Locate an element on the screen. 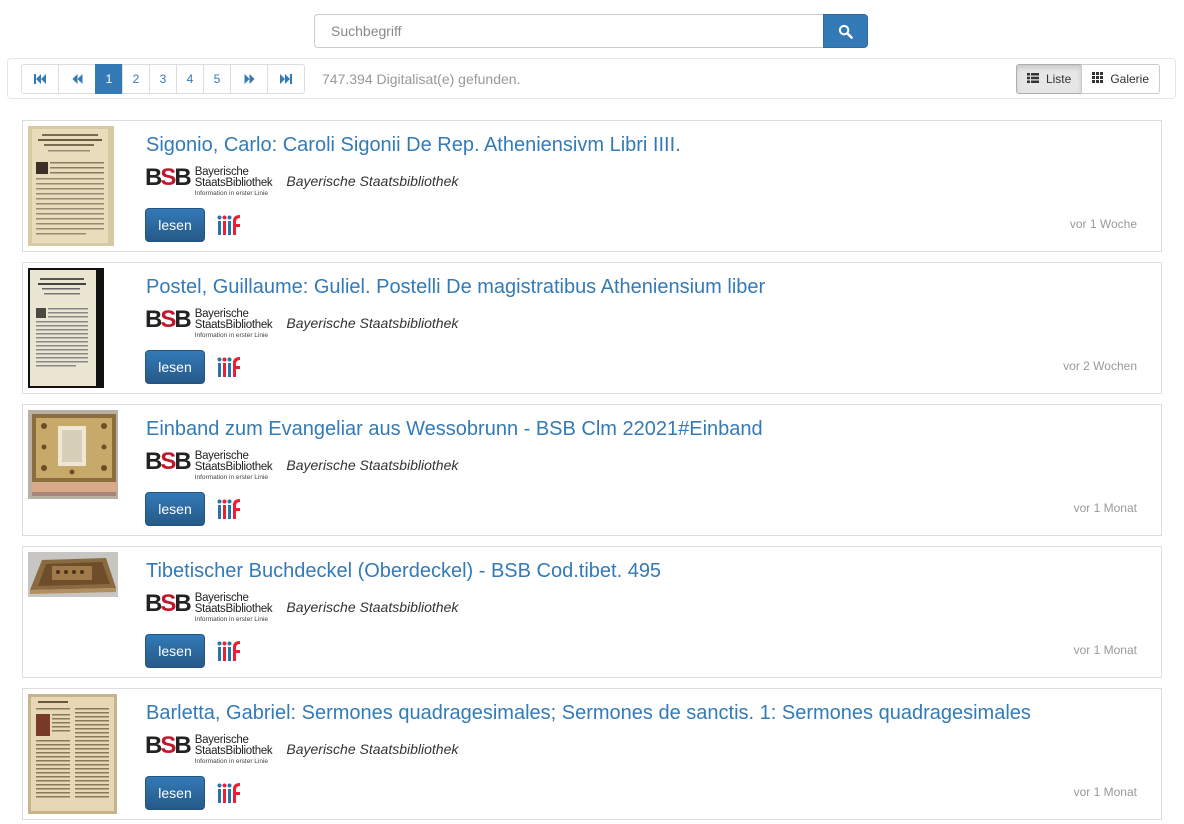 This screenshot has height=824, width=1184. first-page-button is located at coordinates (40, 79).